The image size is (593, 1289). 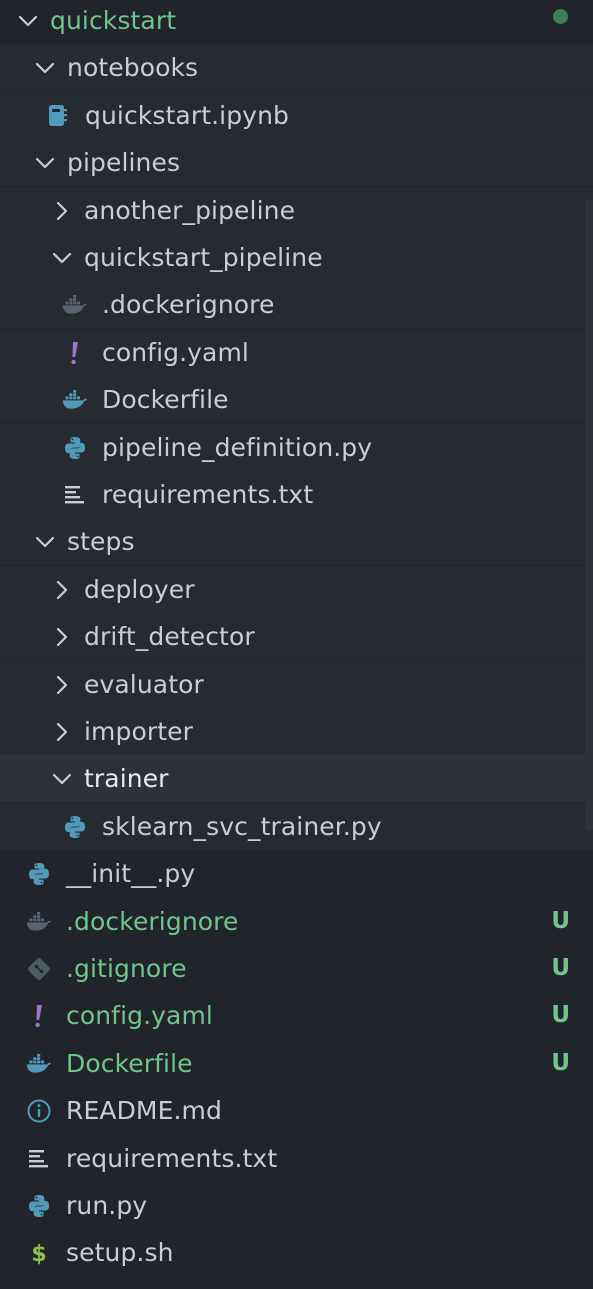 I want to click on folder-quickstart: quickstart, so click(x=296, y=22).